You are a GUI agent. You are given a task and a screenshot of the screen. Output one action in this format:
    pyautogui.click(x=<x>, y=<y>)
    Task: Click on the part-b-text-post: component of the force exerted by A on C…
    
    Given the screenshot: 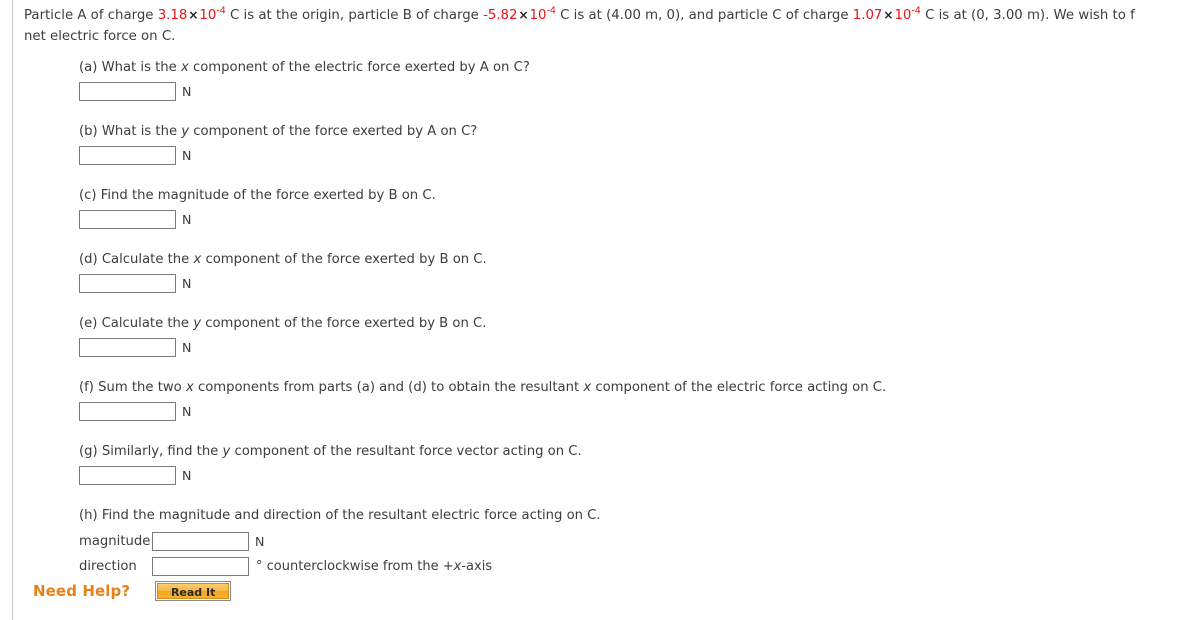 What is the action you would take?
    pyautogui.click(x=333, y=131)
    